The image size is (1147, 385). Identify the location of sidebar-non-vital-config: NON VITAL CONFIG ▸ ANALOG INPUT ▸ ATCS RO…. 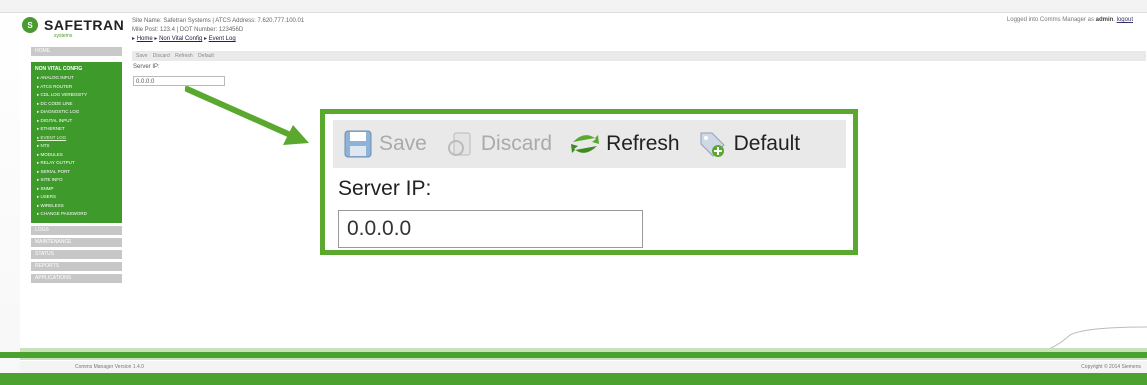
(76, 142).